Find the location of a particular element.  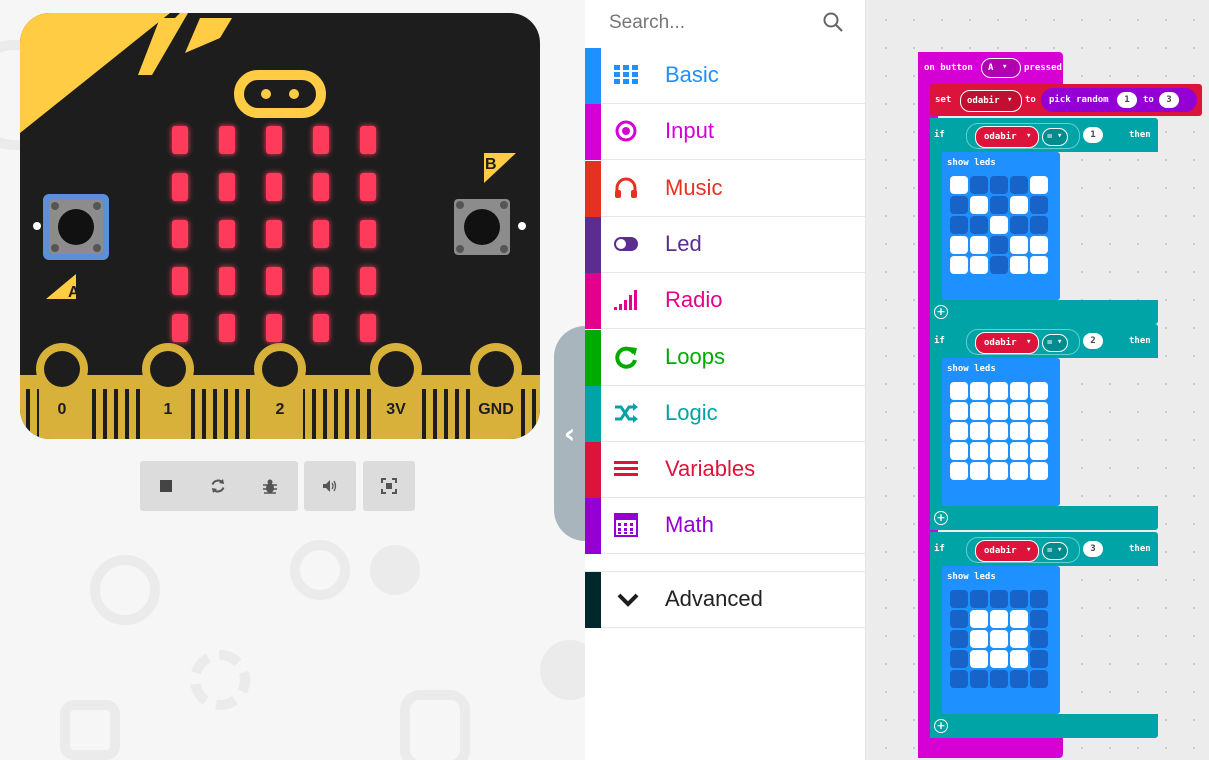

debug-button is located at coordinates (270, 486).